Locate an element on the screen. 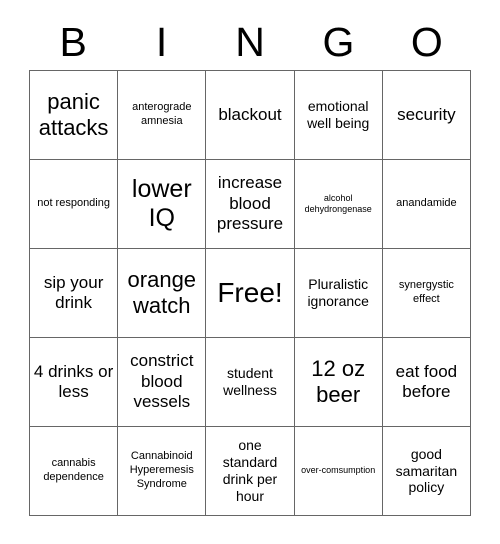 The width and height of the screenshot is (500, 544). bingo-cell-r3c2: orange watch is located at coordinates (162, 293).